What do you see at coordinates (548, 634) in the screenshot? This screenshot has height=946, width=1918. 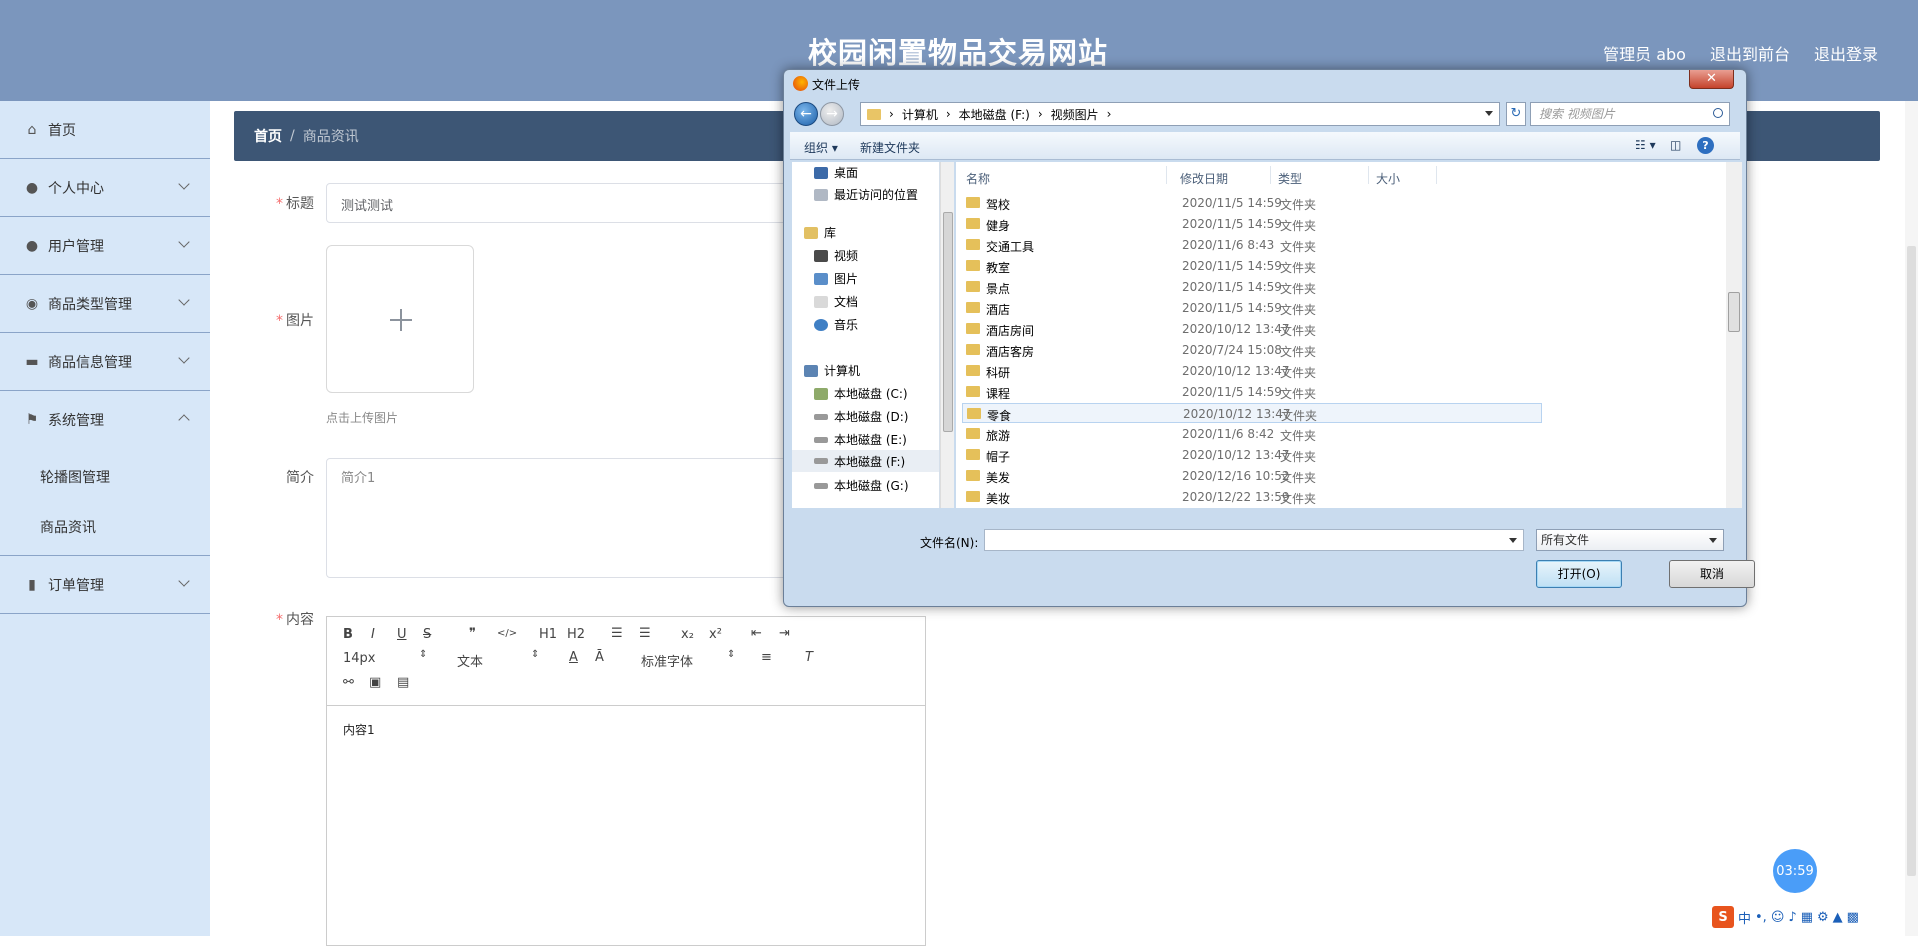 I see `h1-button: H1` at bounding box center [548, 634].